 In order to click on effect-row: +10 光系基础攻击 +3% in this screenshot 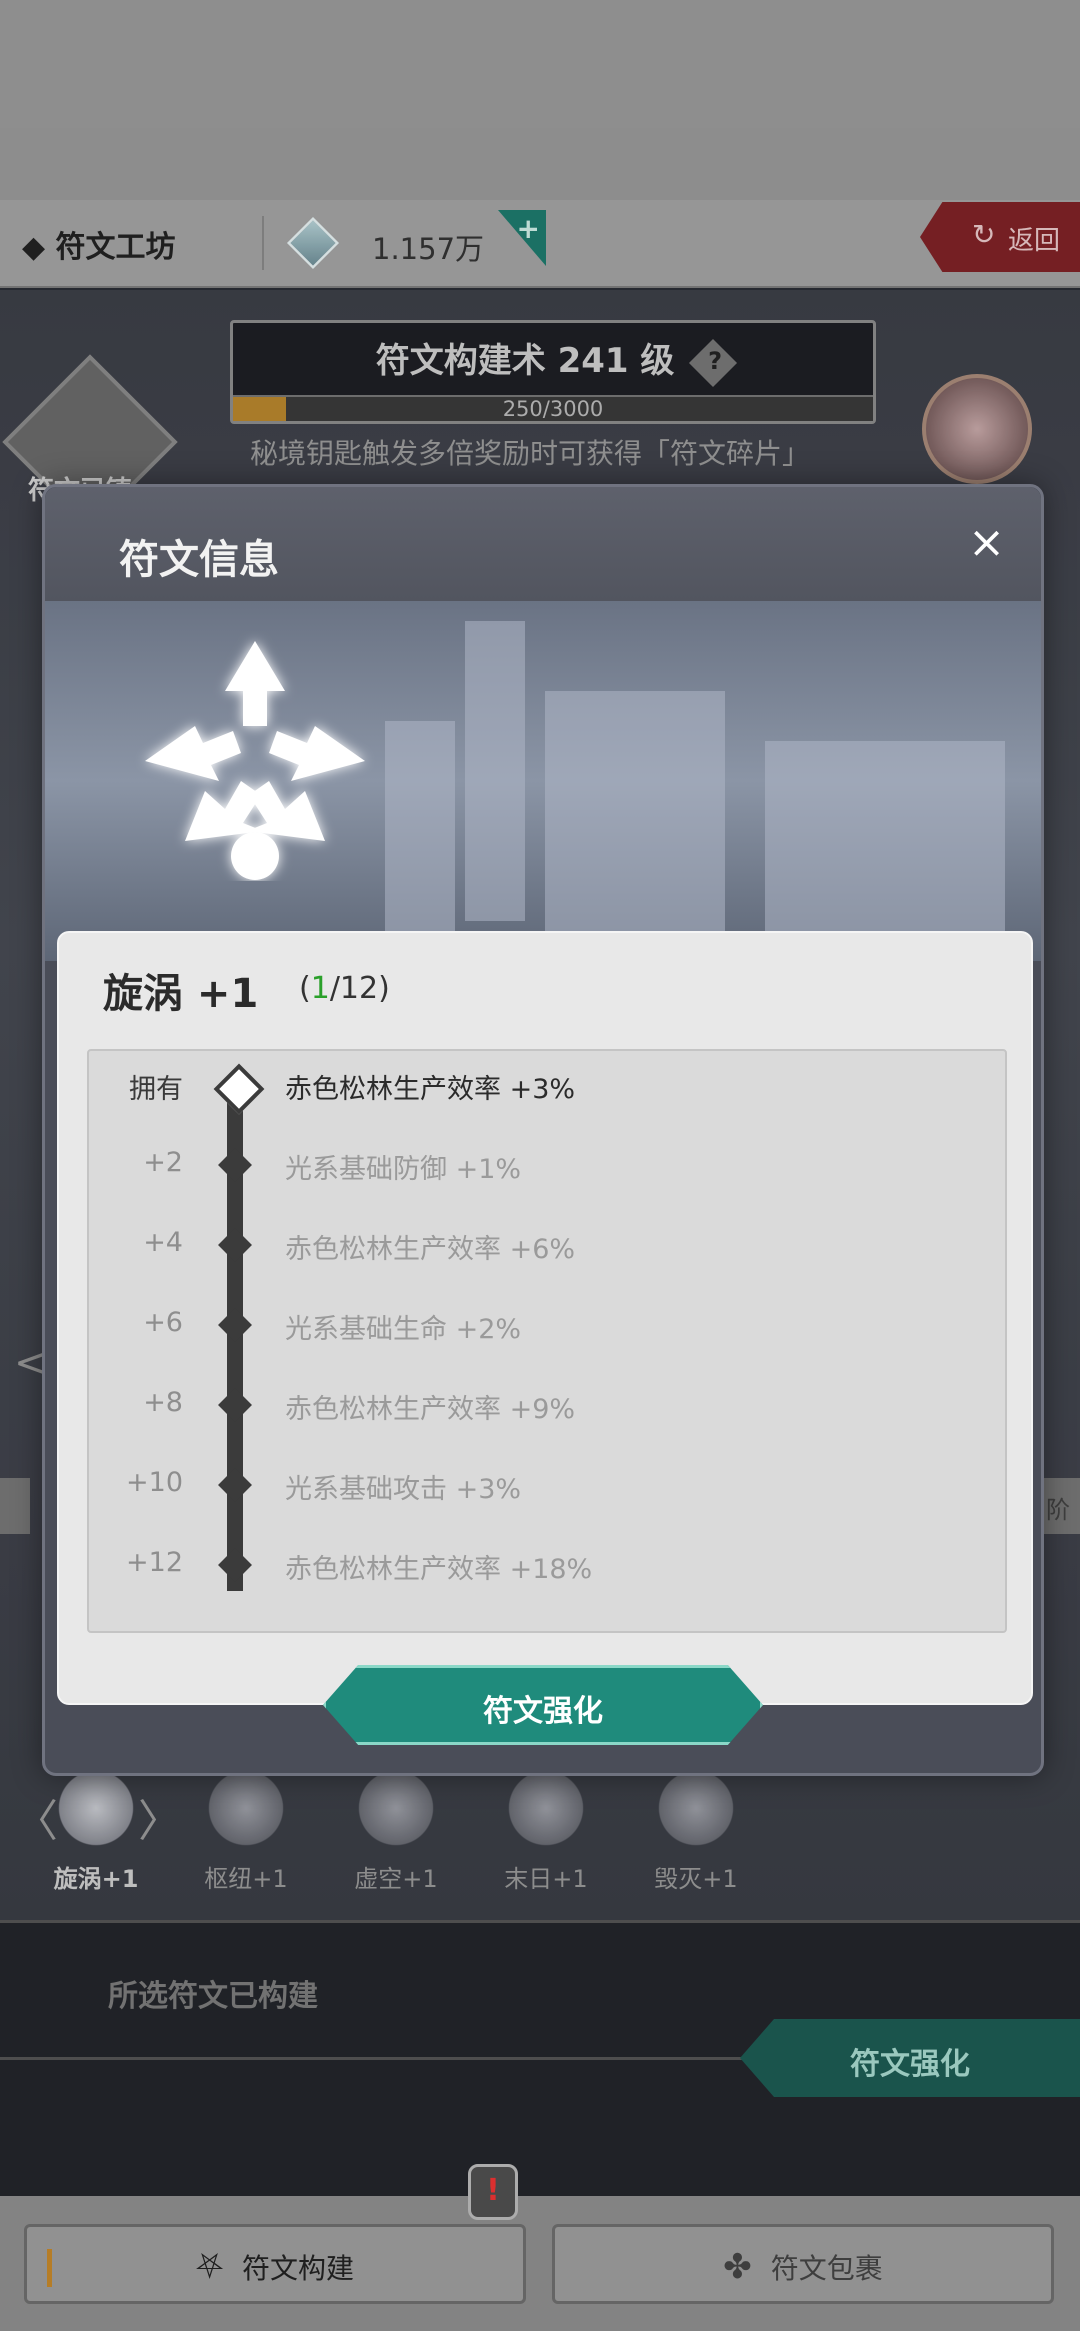, I will do `click(547, 1483)`.